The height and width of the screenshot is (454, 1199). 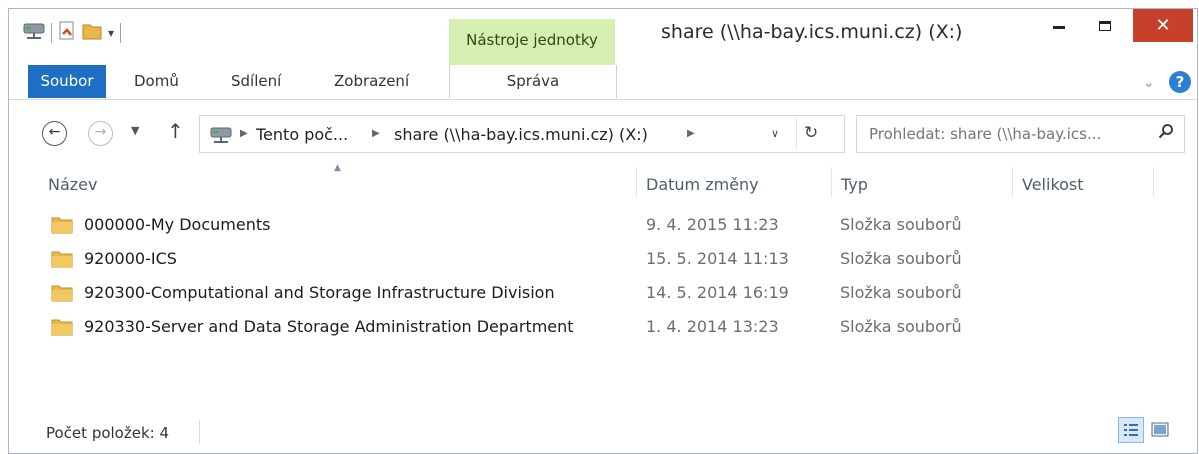 I want to click on properties-icon, so click(x=67, y=33).